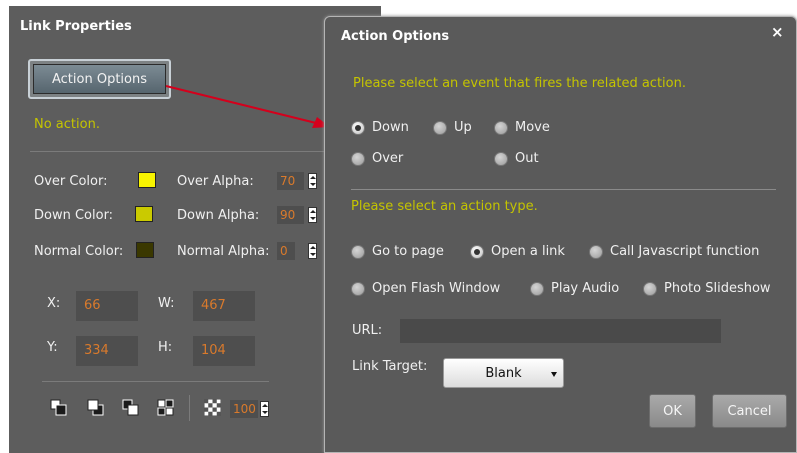 The image size is (797, 453). I want to click on event-radio-up: Up, so click(452, 127).